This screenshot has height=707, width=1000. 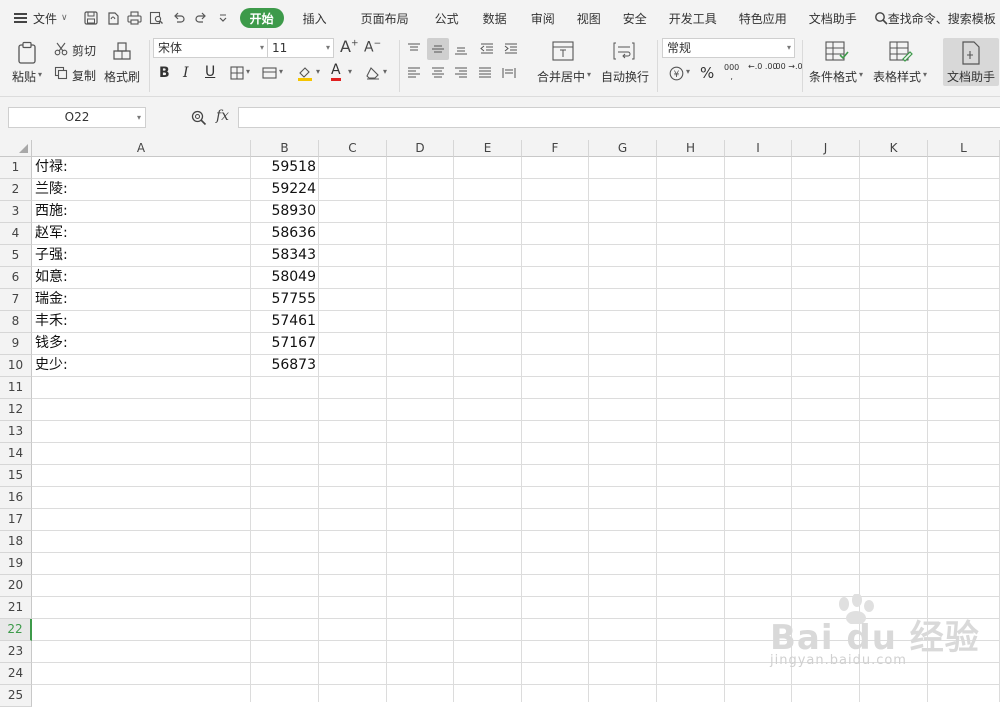 I want to click on align-bottom-icon, so click(x=461, y=49).